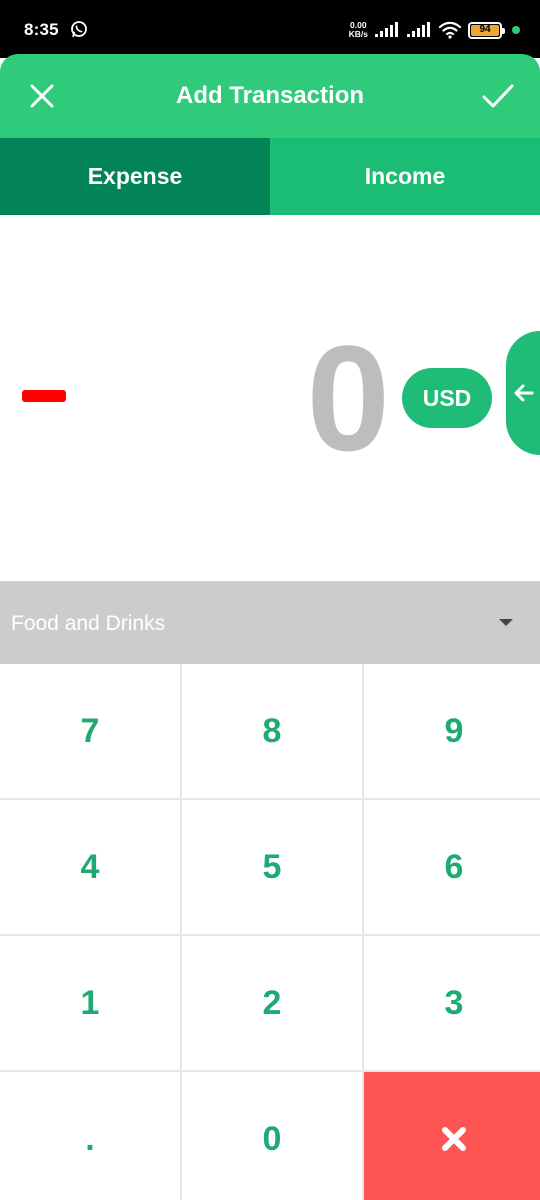 The height and width of the screenshot is (1200, 540). Describe the element at coordinates (516, 30) in the screenshot. I see `notification-dot` at that location.